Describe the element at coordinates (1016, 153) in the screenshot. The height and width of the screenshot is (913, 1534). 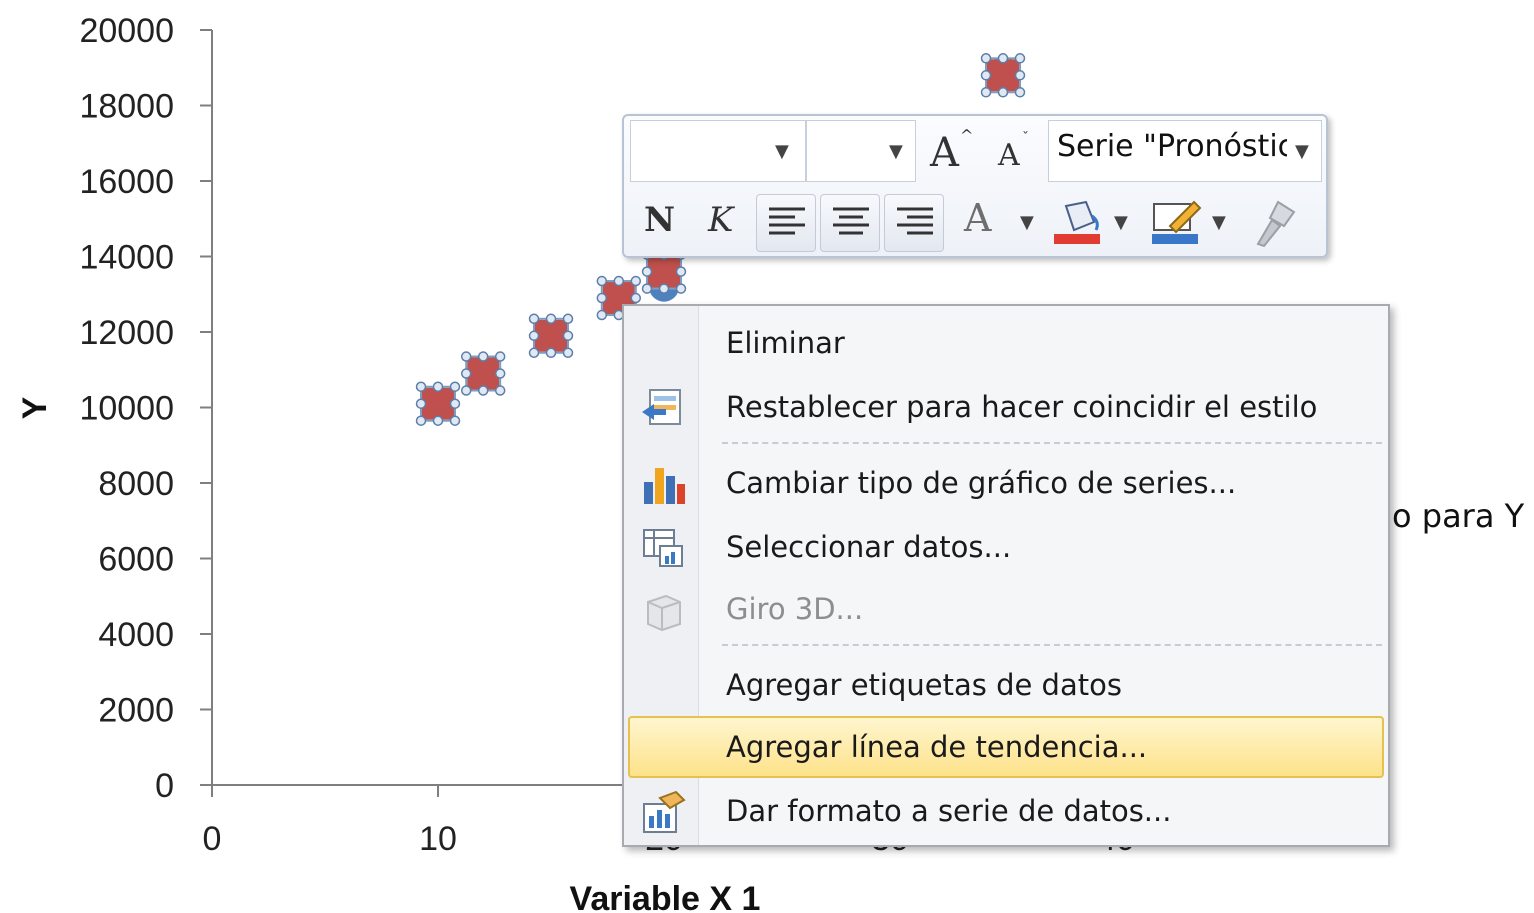
I see `shrink-font-button: A ˇ` at that location.